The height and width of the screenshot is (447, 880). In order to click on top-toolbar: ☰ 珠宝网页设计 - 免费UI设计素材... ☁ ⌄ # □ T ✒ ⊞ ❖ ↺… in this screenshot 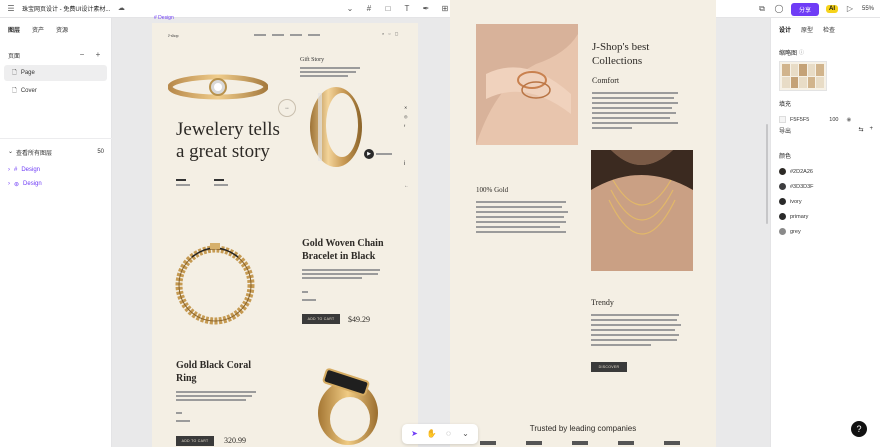, I will do `click(440, 9)`.